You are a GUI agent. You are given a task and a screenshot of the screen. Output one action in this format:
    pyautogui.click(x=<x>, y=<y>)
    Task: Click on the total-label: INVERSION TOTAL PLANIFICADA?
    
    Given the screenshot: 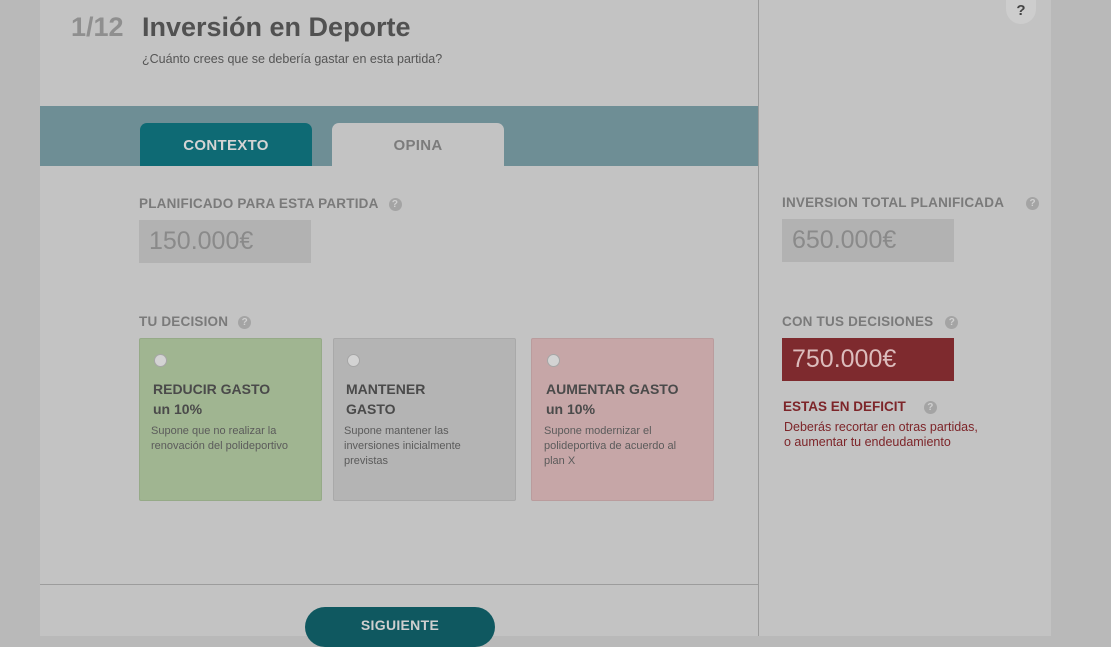 What is the action you would take?
    pyautogui.click(x=911, y=202)
    